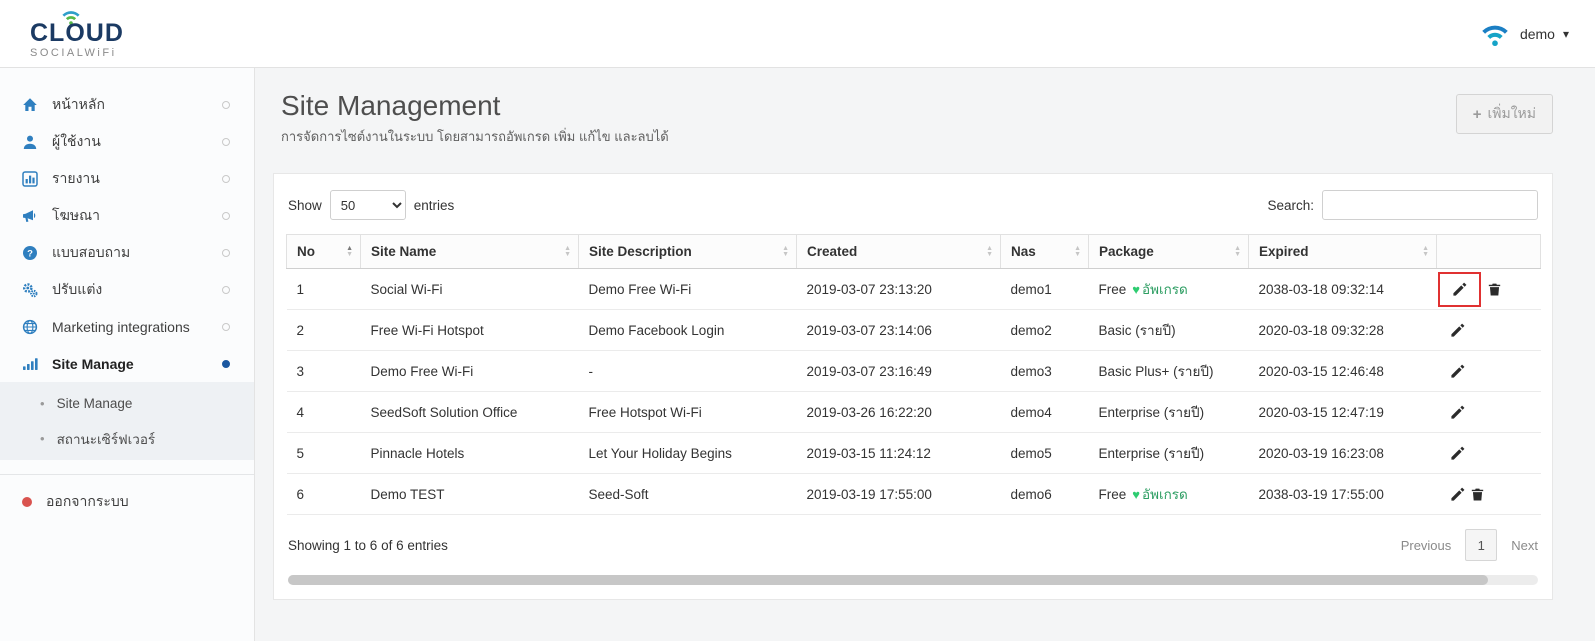 Image resolution: width=1595 pixels, height=641 pixels. What do you see at coordinates (1168, 371) in the screenshot?
I see `cell-package: Basic Plus+ (รายปี)♥` at bounding box center [1168, 371].